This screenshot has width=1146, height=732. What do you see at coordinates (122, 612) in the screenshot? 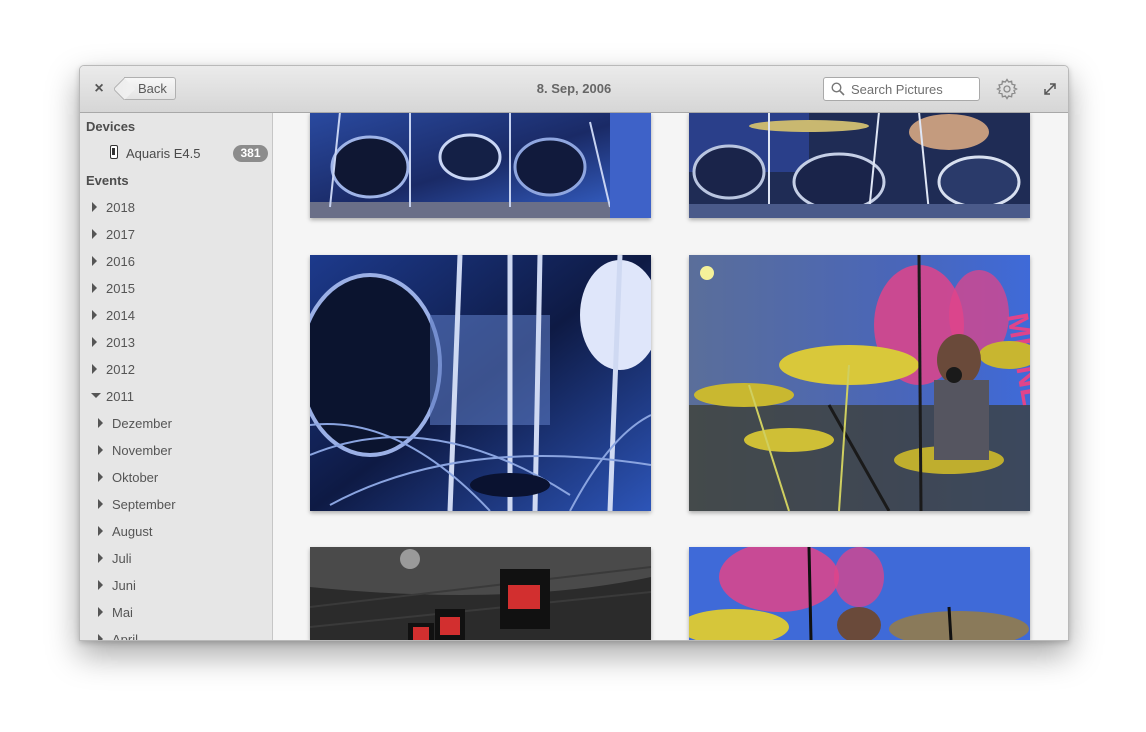
I see `month-label: Mai` at bounding box center [122, 612].